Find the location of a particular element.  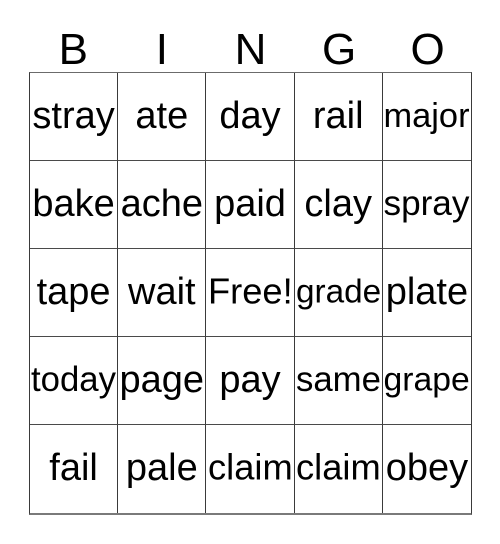

bingo-cell: bake is located at coordinates (74, 205).